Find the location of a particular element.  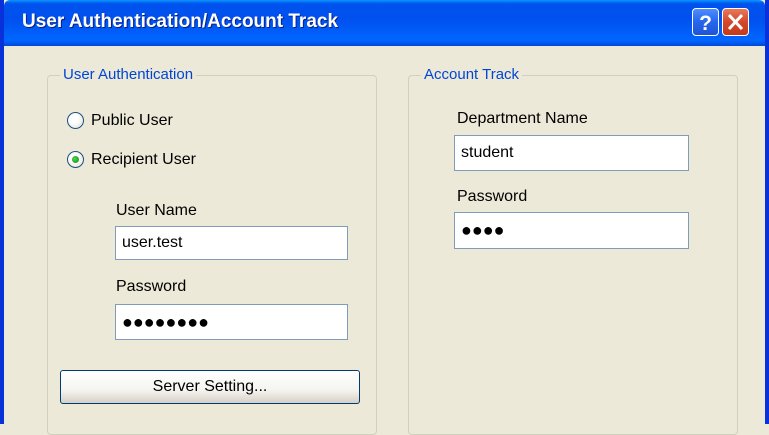

user-name-input is located at coordinates (231, 243).